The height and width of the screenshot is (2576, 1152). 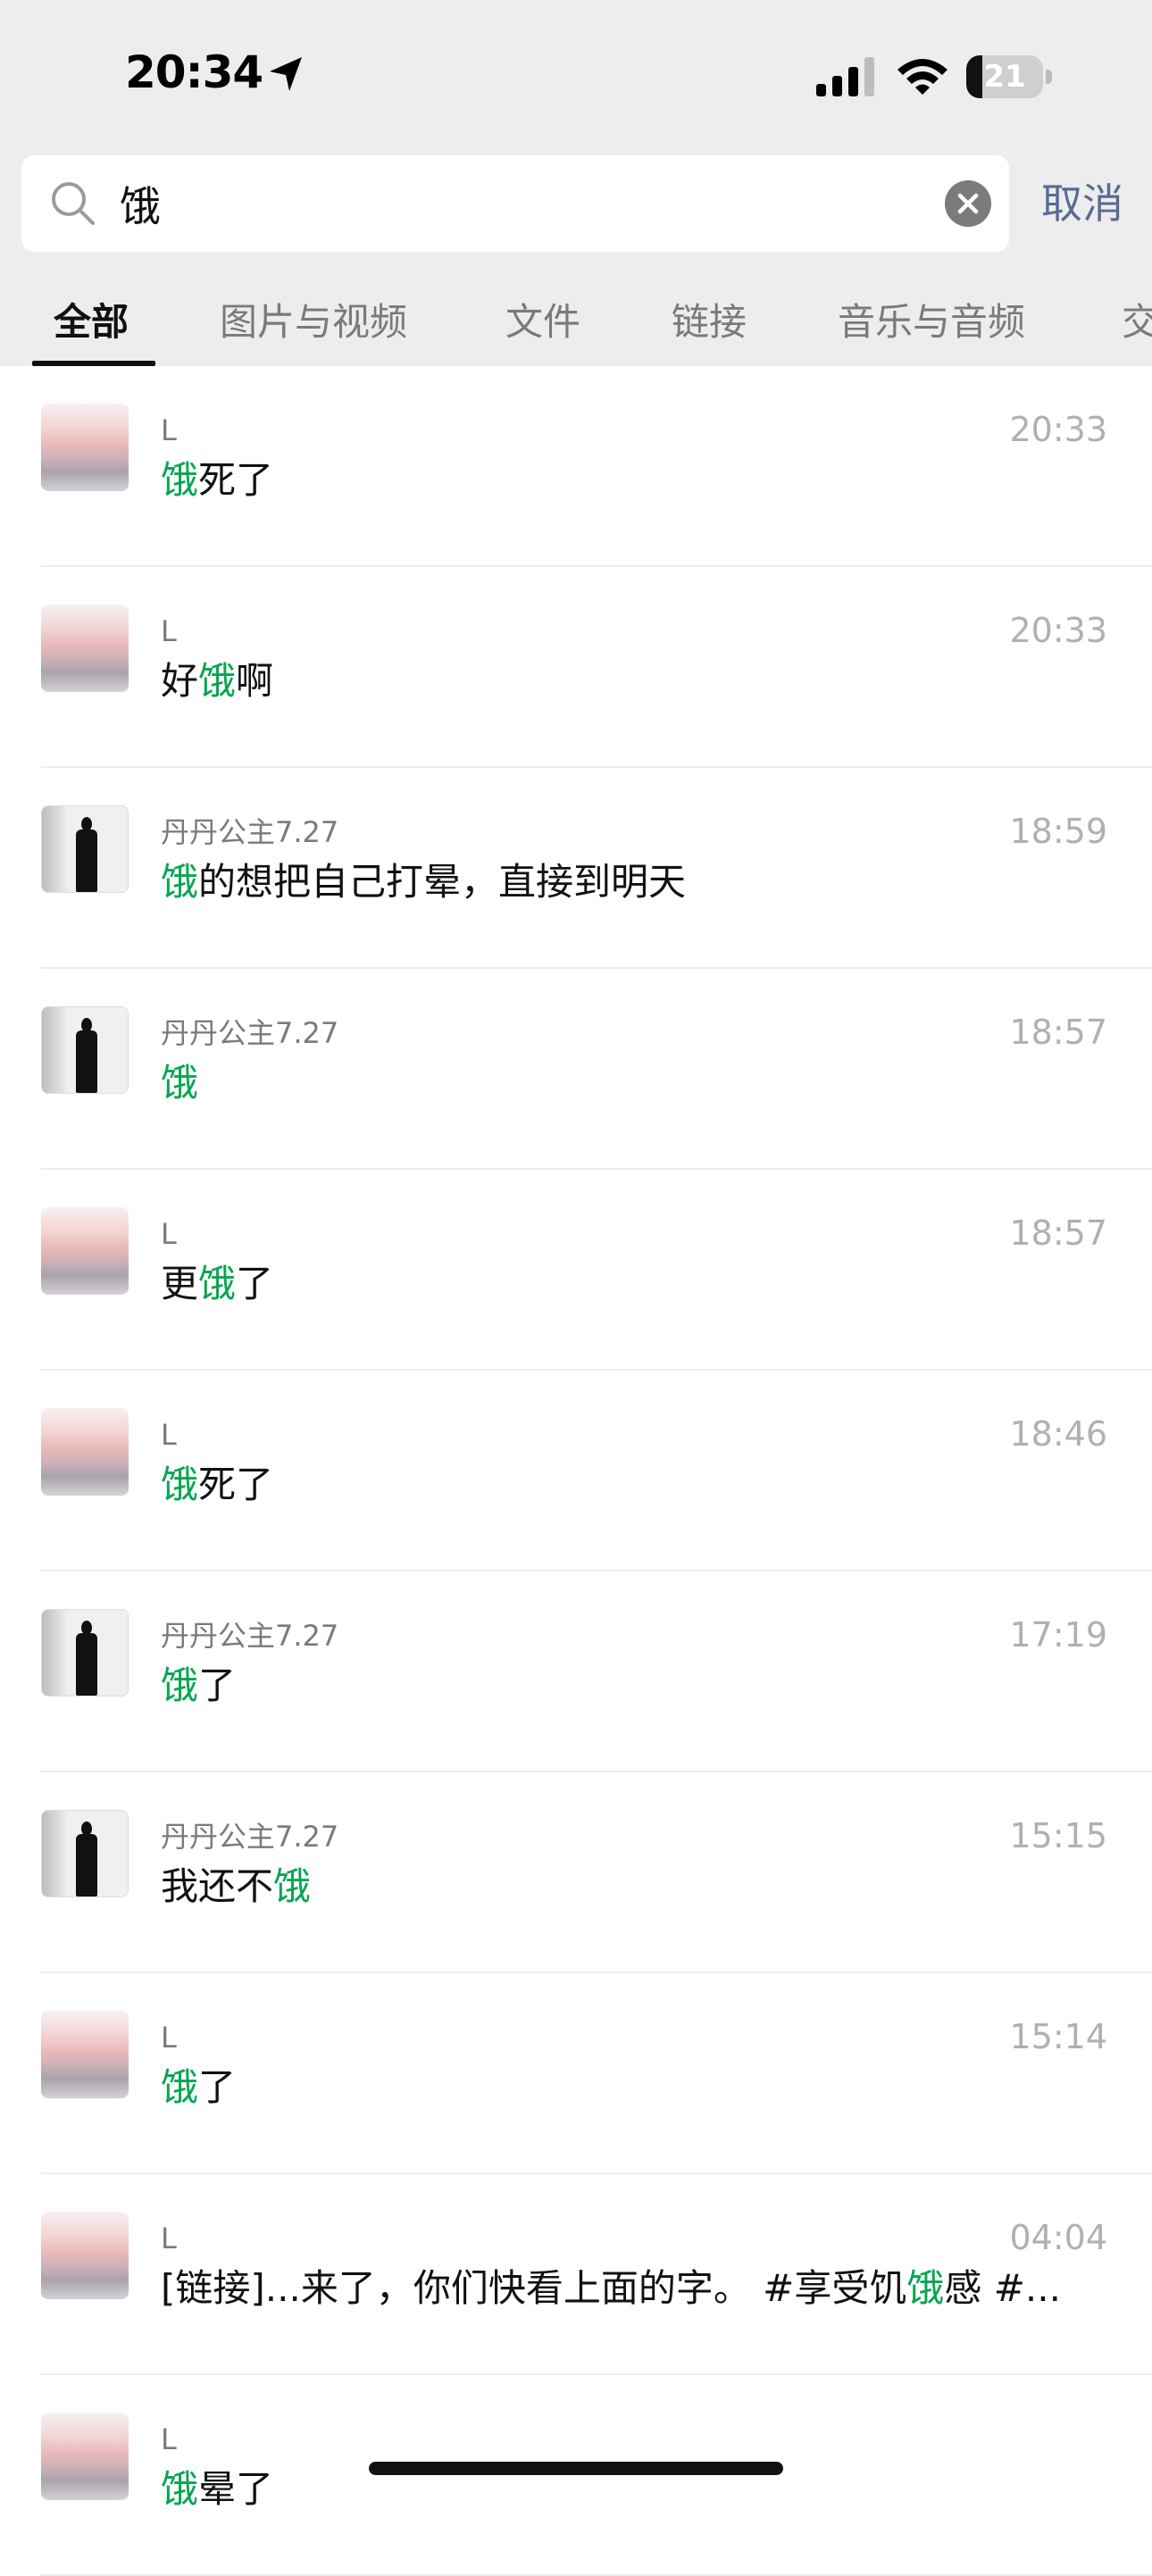 I want to click on search-result-row: L 18:57 更饿了, so click(x=576, y=1270).